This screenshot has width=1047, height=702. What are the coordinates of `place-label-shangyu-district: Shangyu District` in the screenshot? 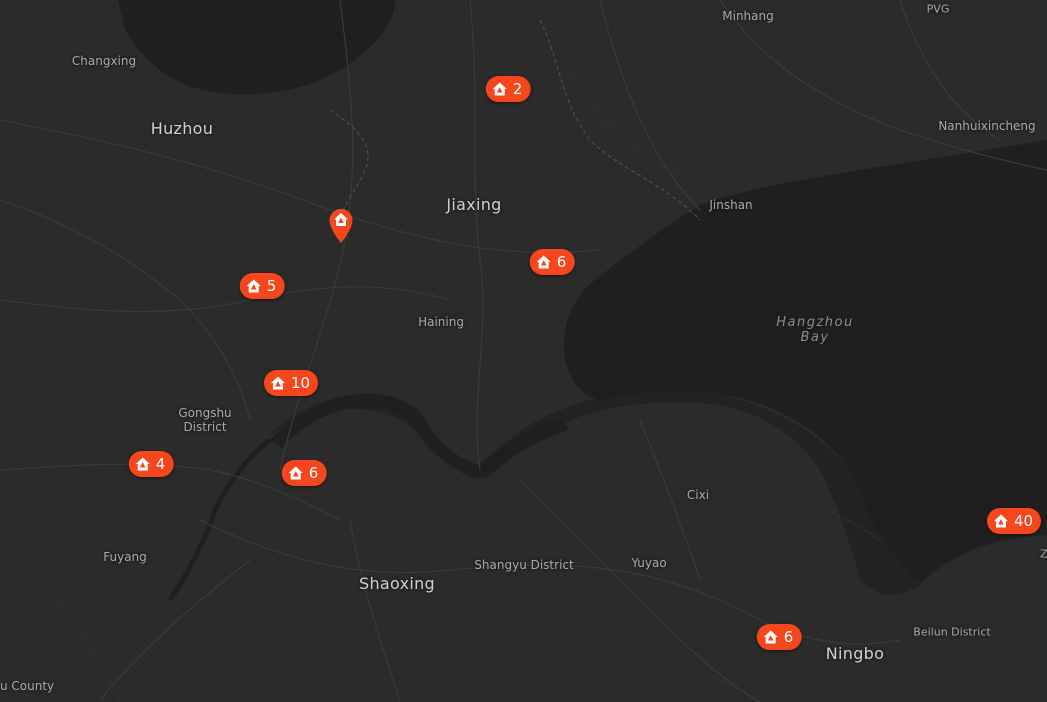 It's located at (524, 565).